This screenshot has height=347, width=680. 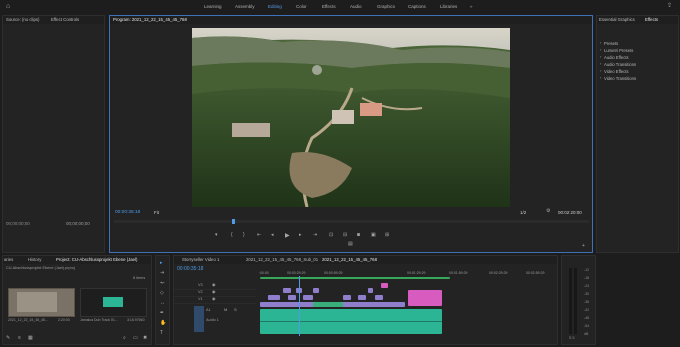 What do you see at coordinates (620, 78) in the screenshot?
I see `effects-item-video-transitions: Video Transitions` at bounding box center [620, 78].